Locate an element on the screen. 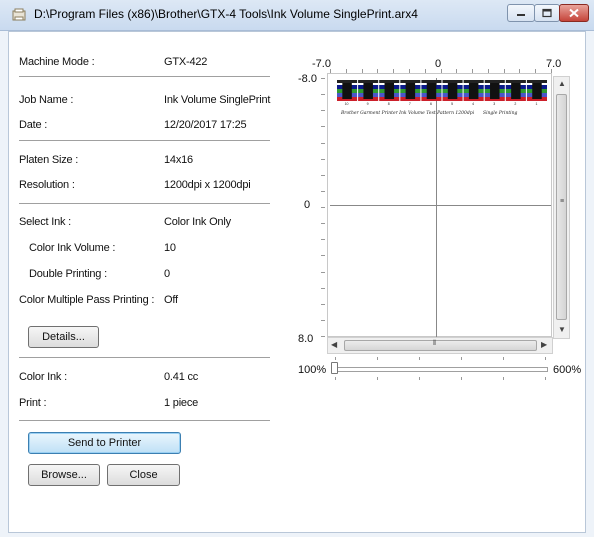 Image resolution: width=594 pixels, height=537 pixels. send-to-printer-button: Send to Printer is located at coordinates (104, 443).